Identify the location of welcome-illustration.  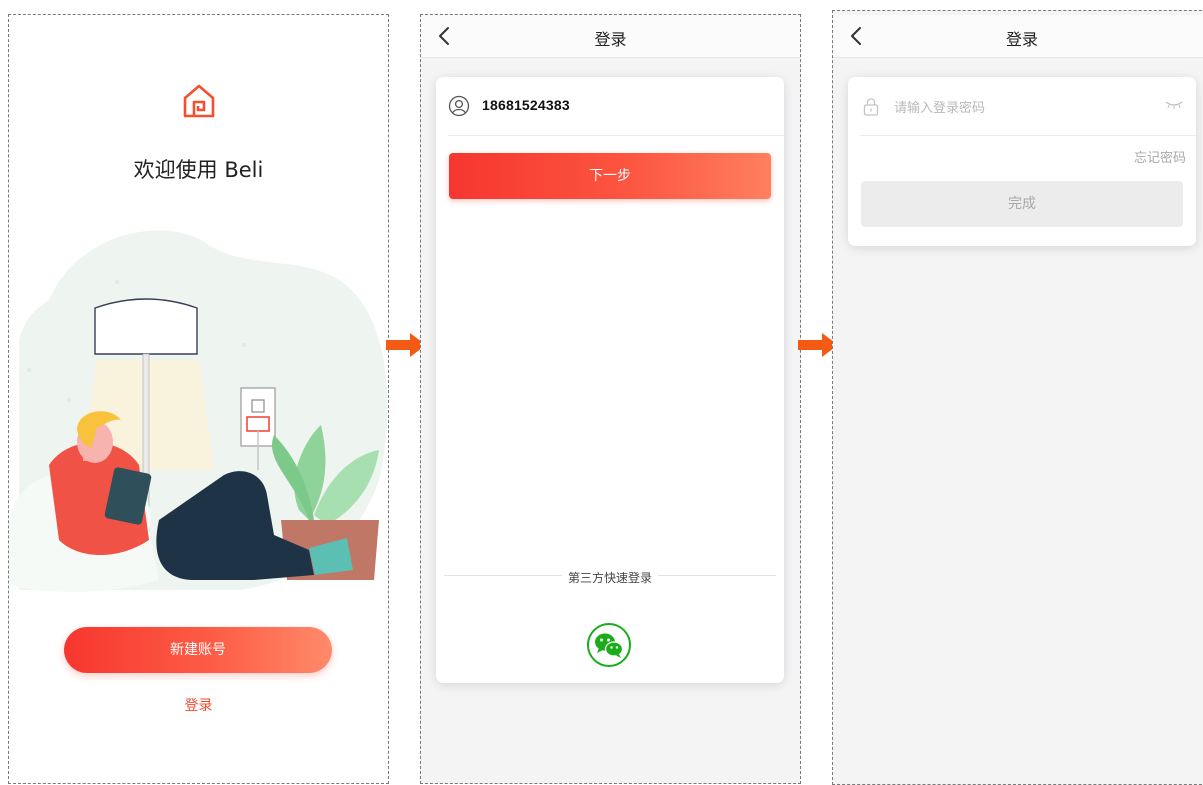
(198, 411).